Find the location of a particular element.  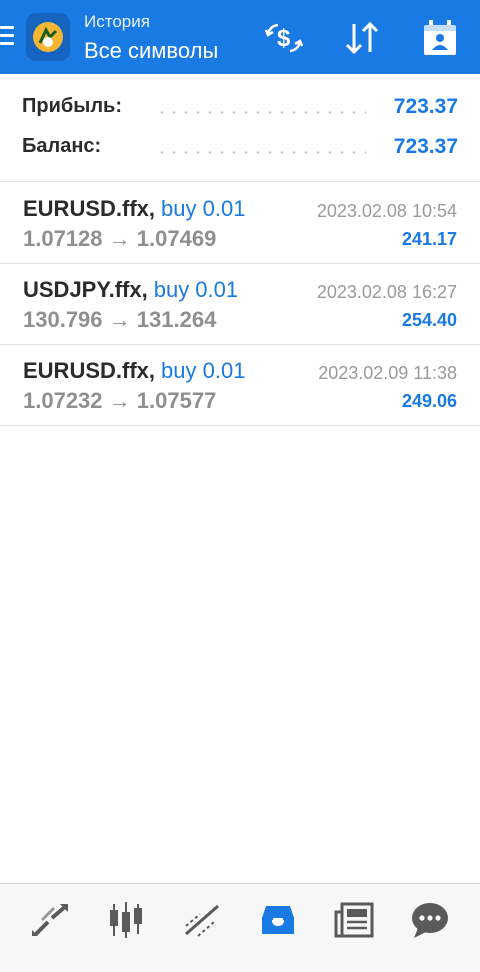

close-price: 131.264 is located at coordinates (176, 319).